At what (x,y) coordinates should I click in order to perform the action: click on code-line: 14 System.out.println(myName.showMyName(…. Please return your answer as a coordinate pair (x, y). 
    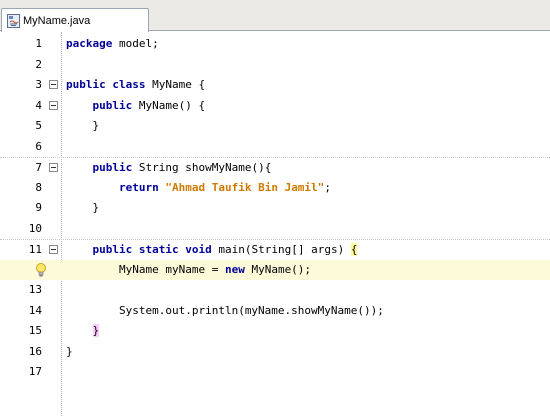
    Looking at the image, I should click on (275, 311).